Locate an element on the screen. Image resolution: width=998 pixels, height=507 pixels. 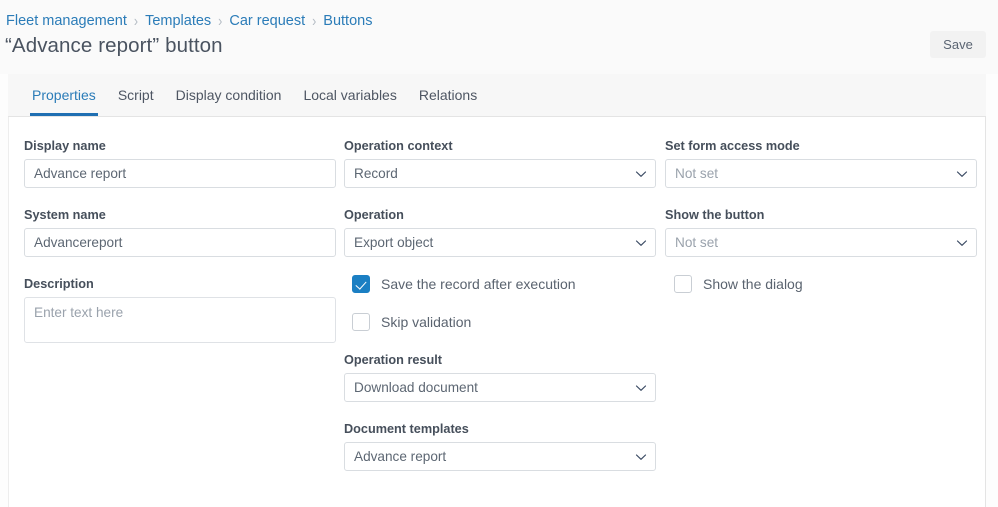
breadcrumb-item-buttons: Buttons is located at coordinates (347, 21).